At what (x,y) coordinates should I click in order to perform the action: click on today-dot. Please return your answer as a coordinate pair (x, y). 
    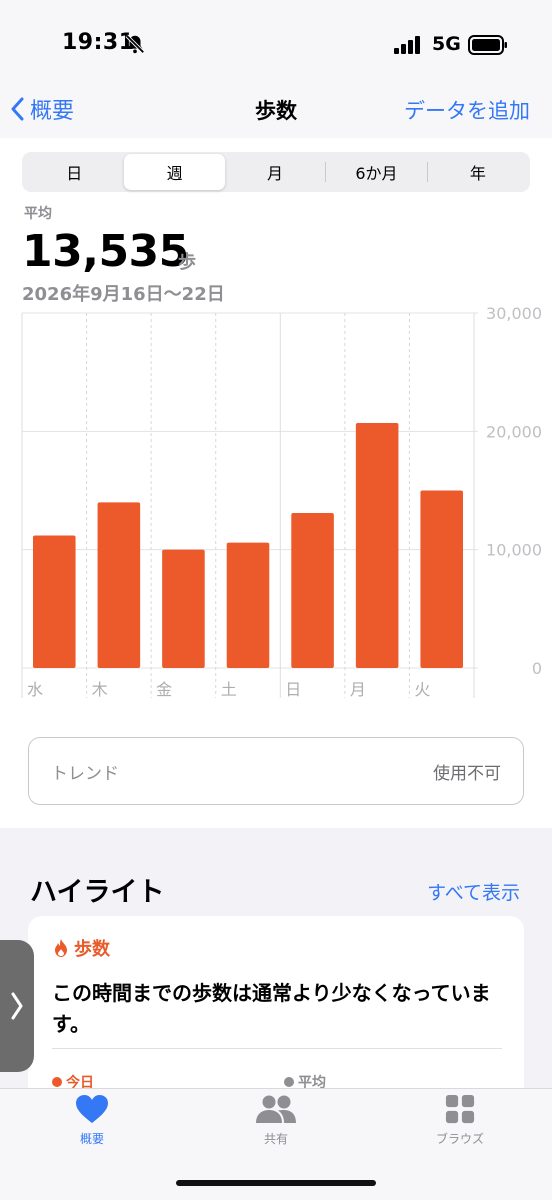
    Looking at the image, I should click on (57, 1082).